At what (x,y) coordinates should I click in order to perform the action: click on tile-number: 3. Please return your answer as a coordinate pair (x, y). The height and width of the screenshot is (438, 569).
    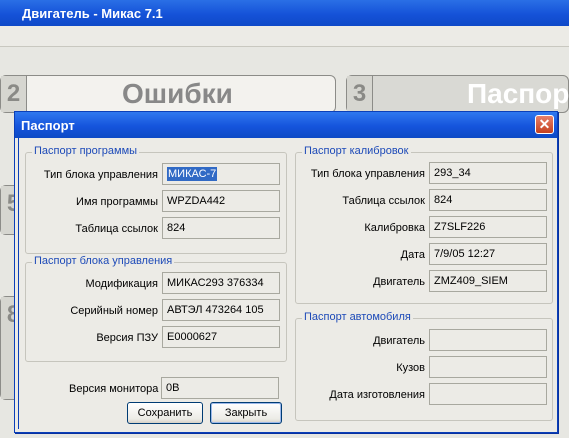
    Looking at the image, I should click on (360, 94).